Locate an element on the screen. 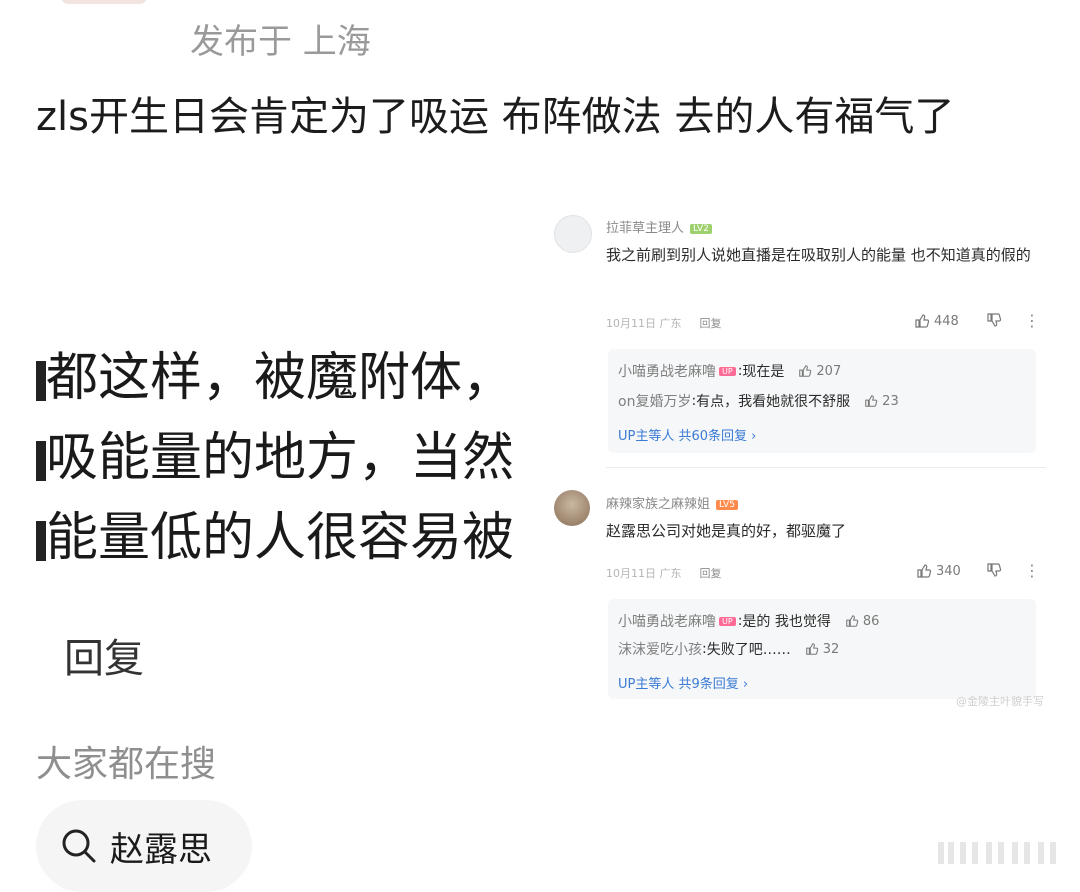  divider is located at coordinates (826, 467).